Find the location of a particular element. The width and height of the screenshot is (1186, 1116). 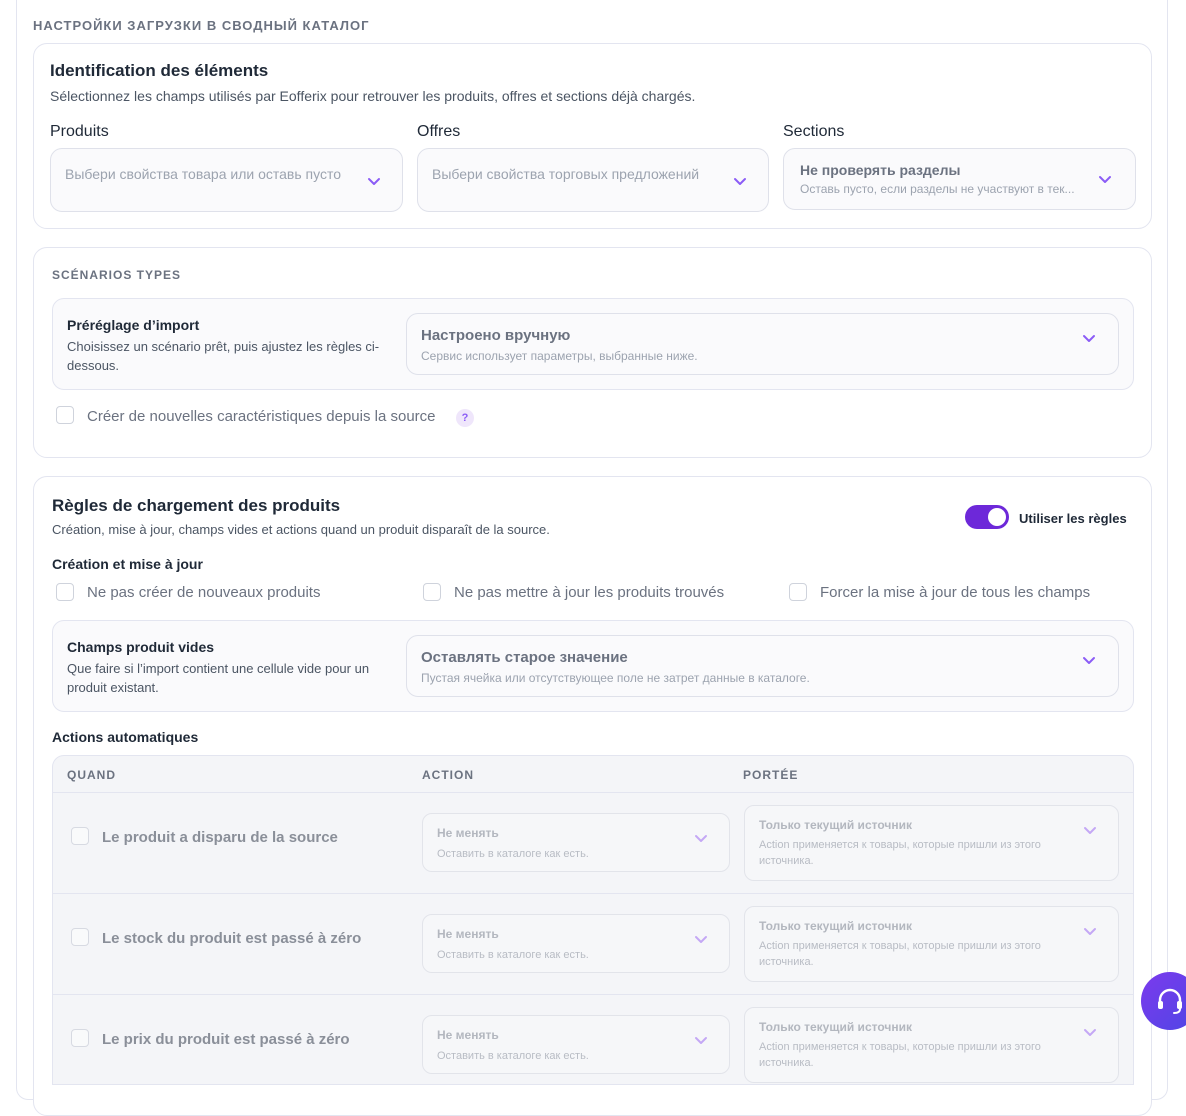

column-header-when: QUAND is located at coordinates (91, 775).